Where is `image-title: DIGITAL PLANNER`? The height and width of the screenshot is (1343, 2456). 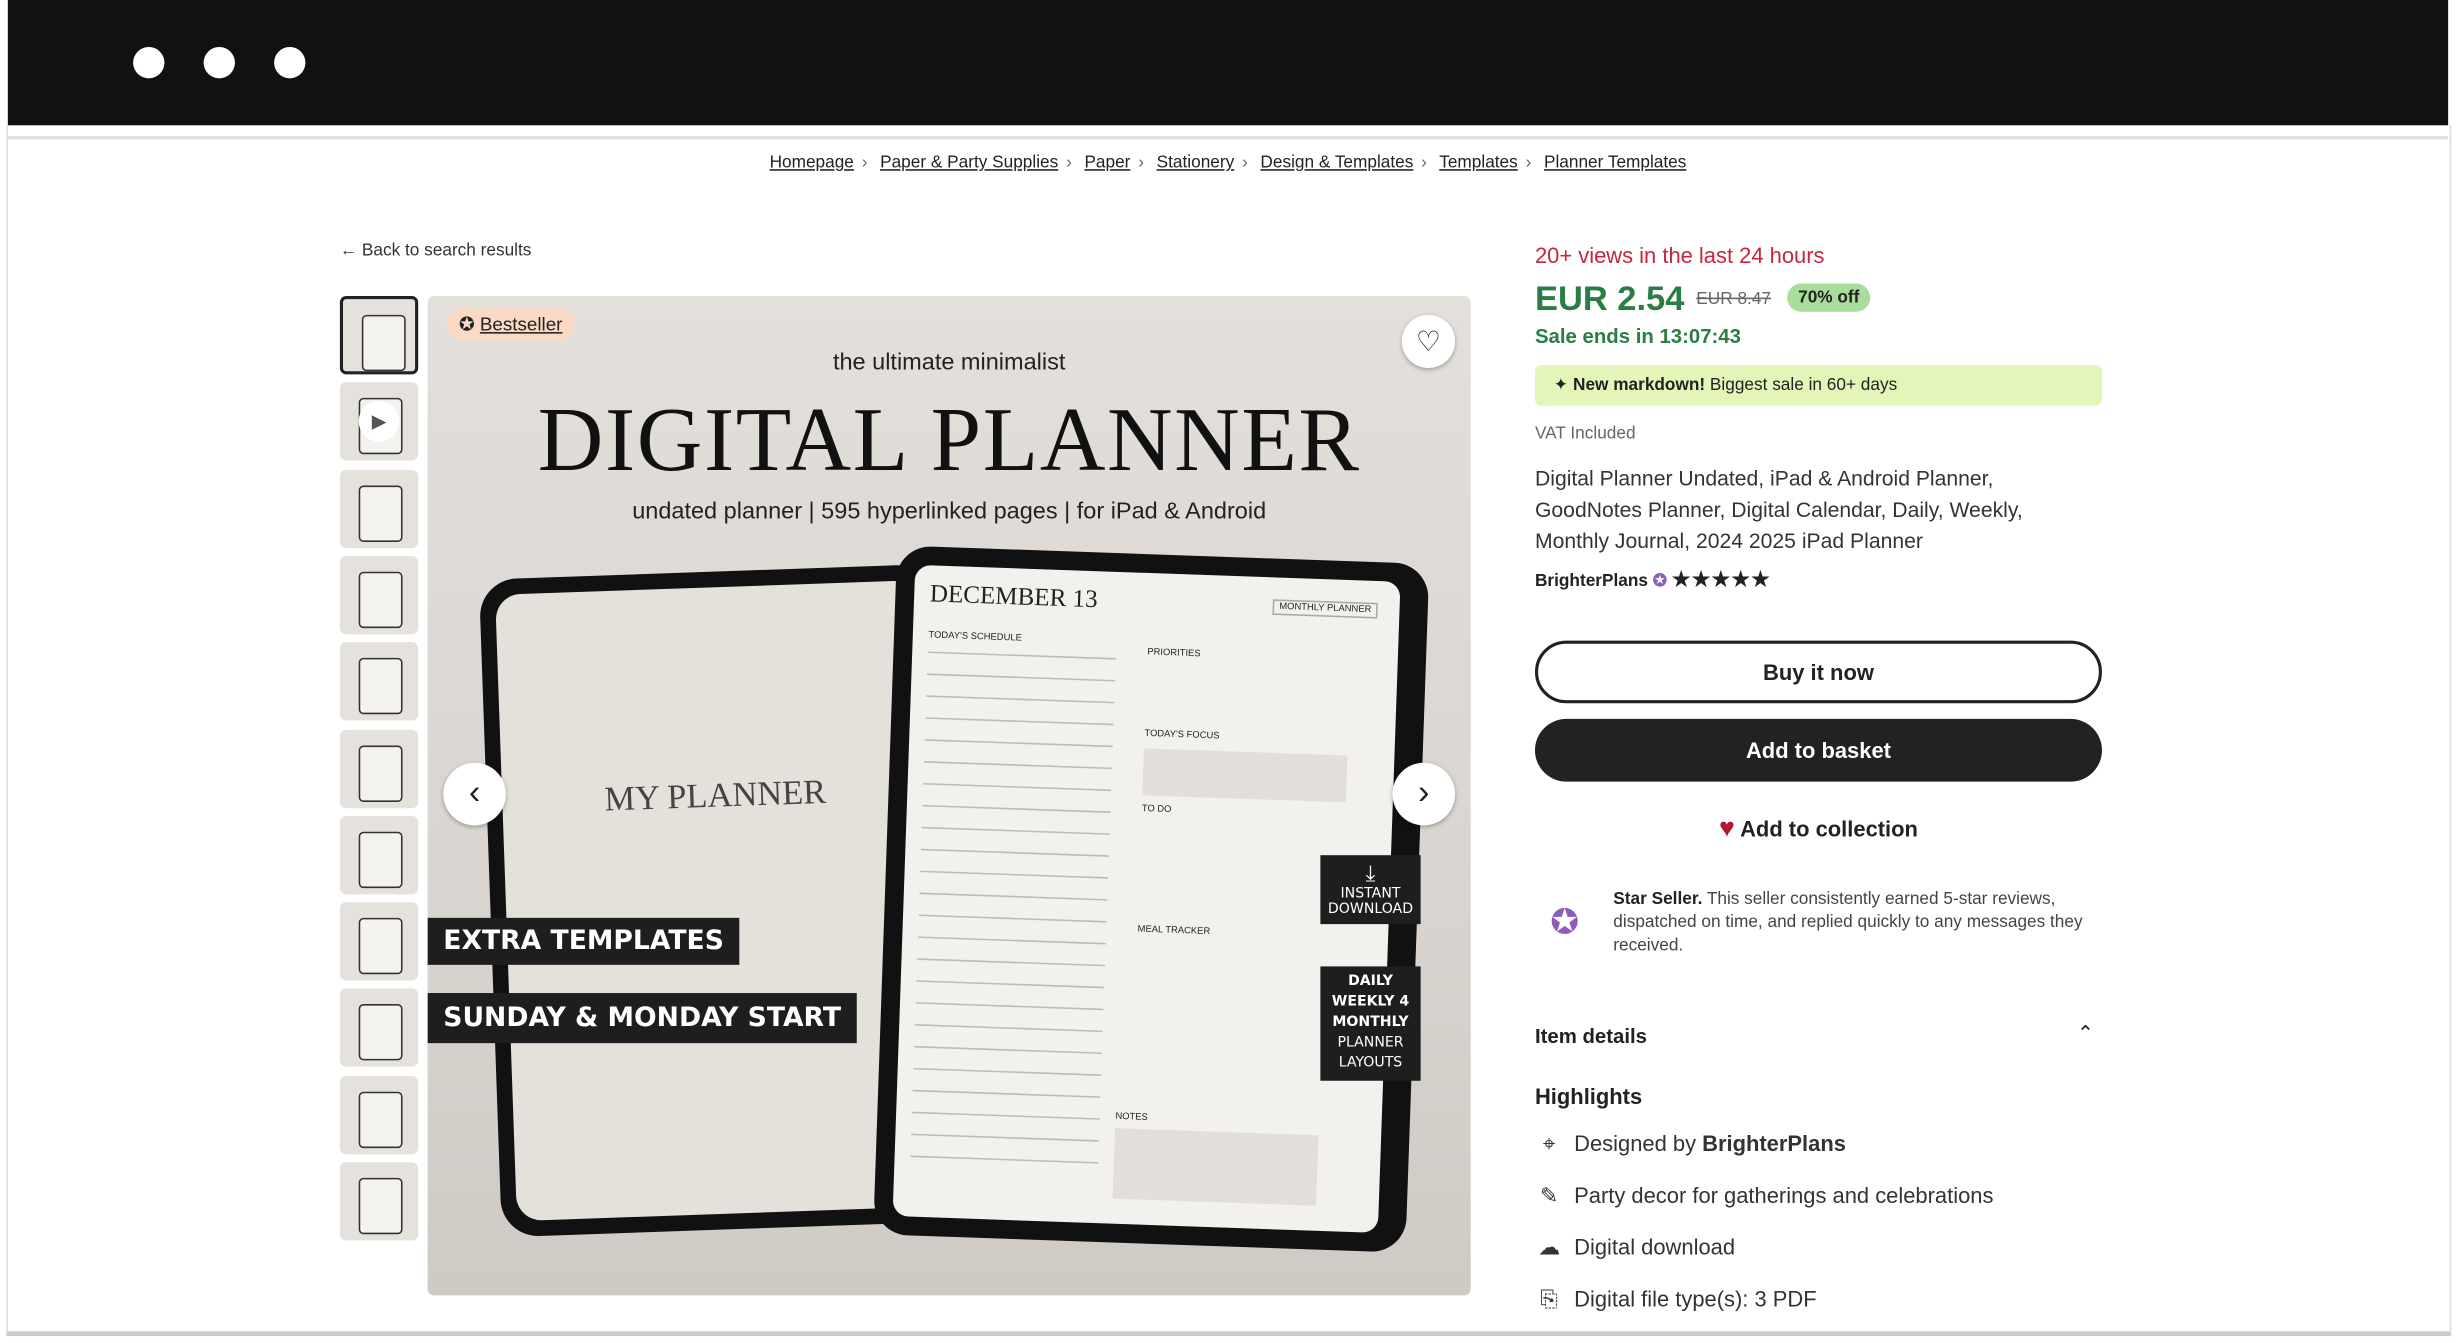
image-title: DIGITAL PLANNER is located at coordinates (949, 439).